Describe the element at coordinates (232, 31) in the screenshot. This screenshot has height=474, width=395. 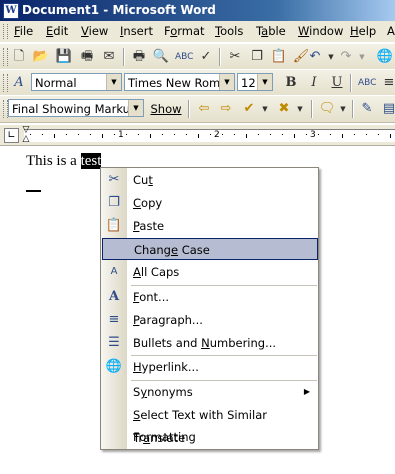
I see `menu-tools-label: ools` at that location.